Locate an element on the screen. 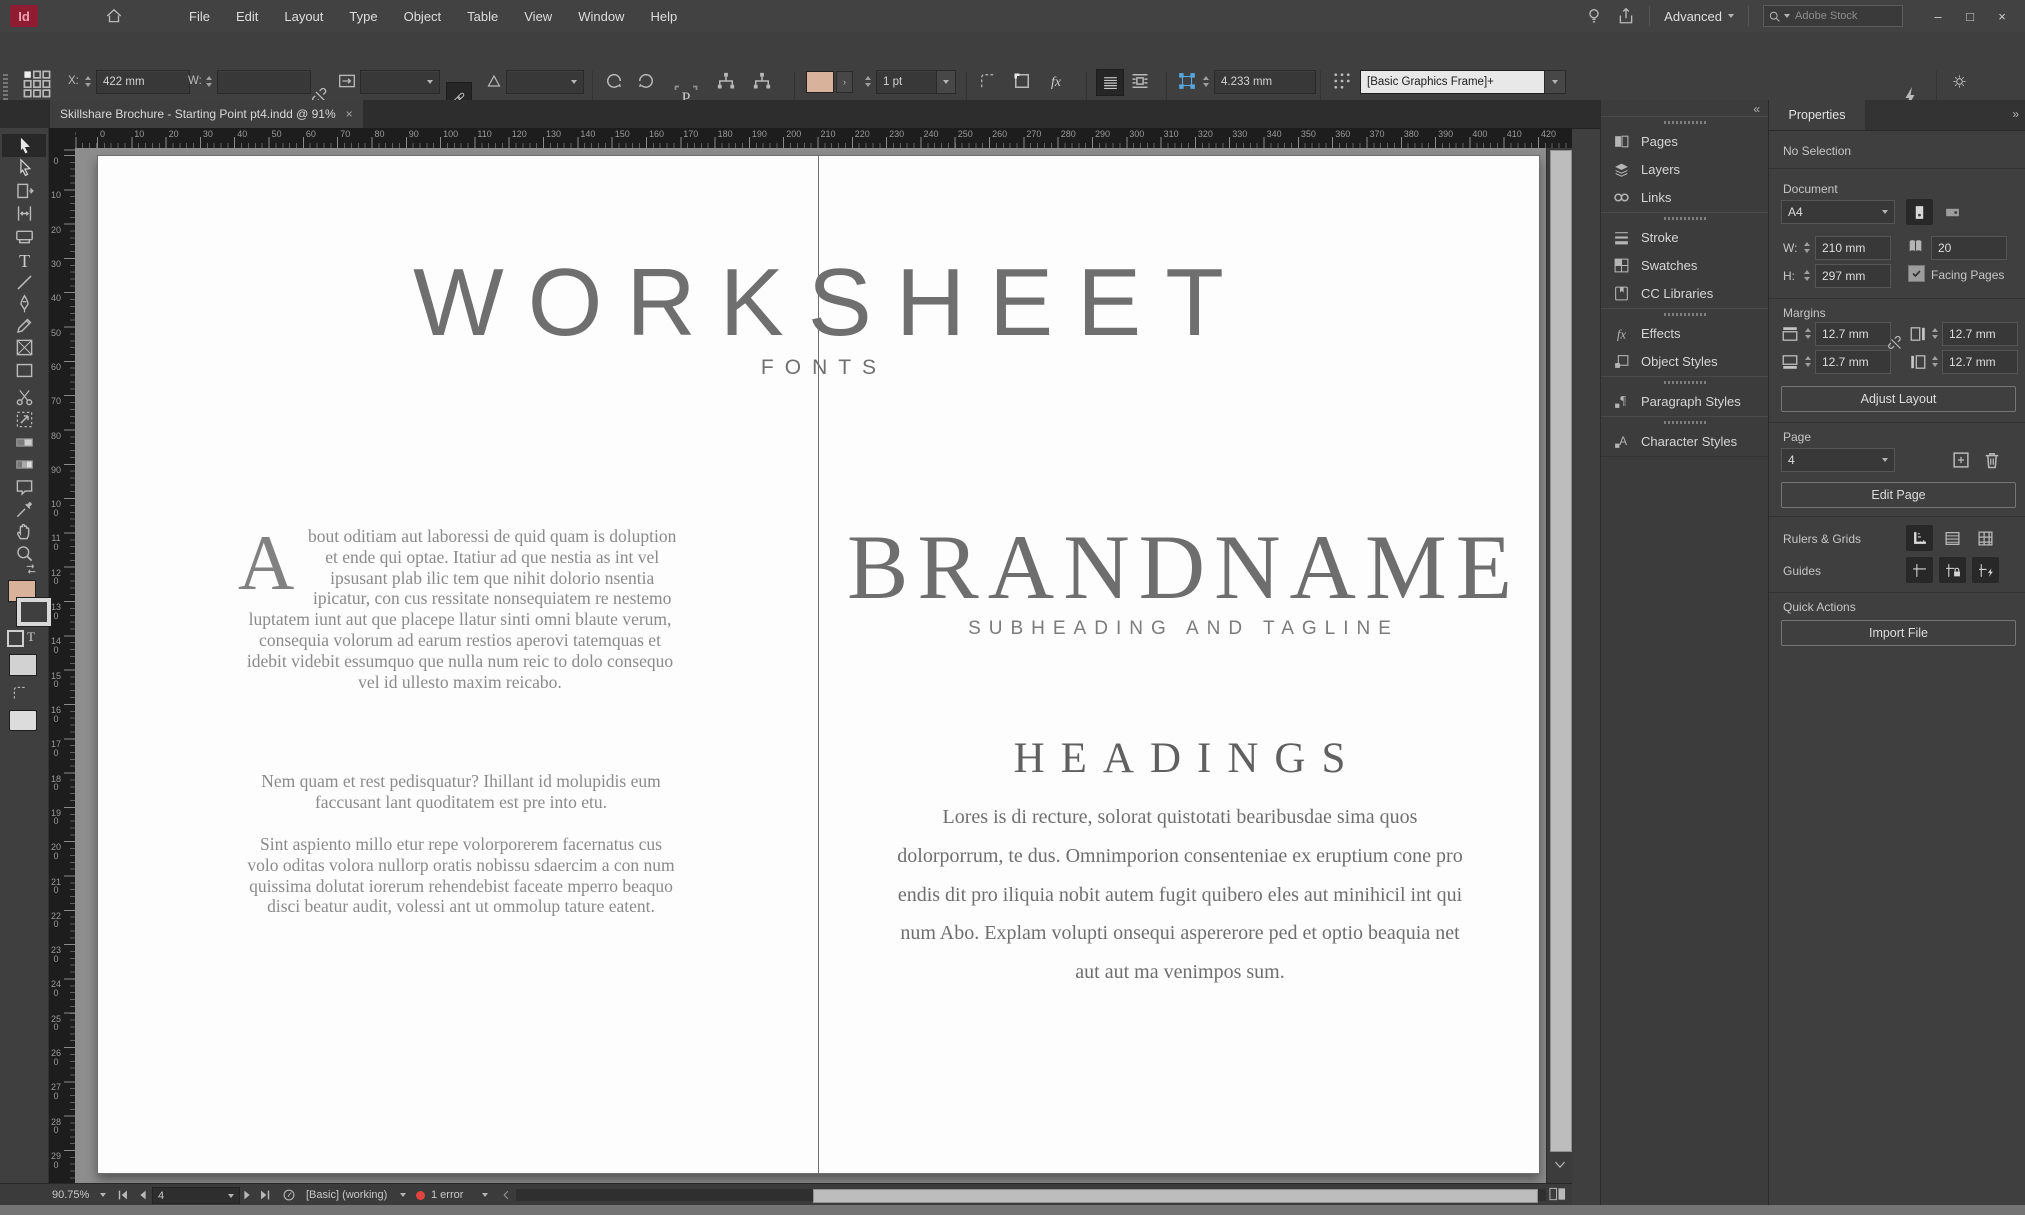 This screenshot has width=2025, height=1215. page-number-field: 4 is located at coordinates (196, 1195).